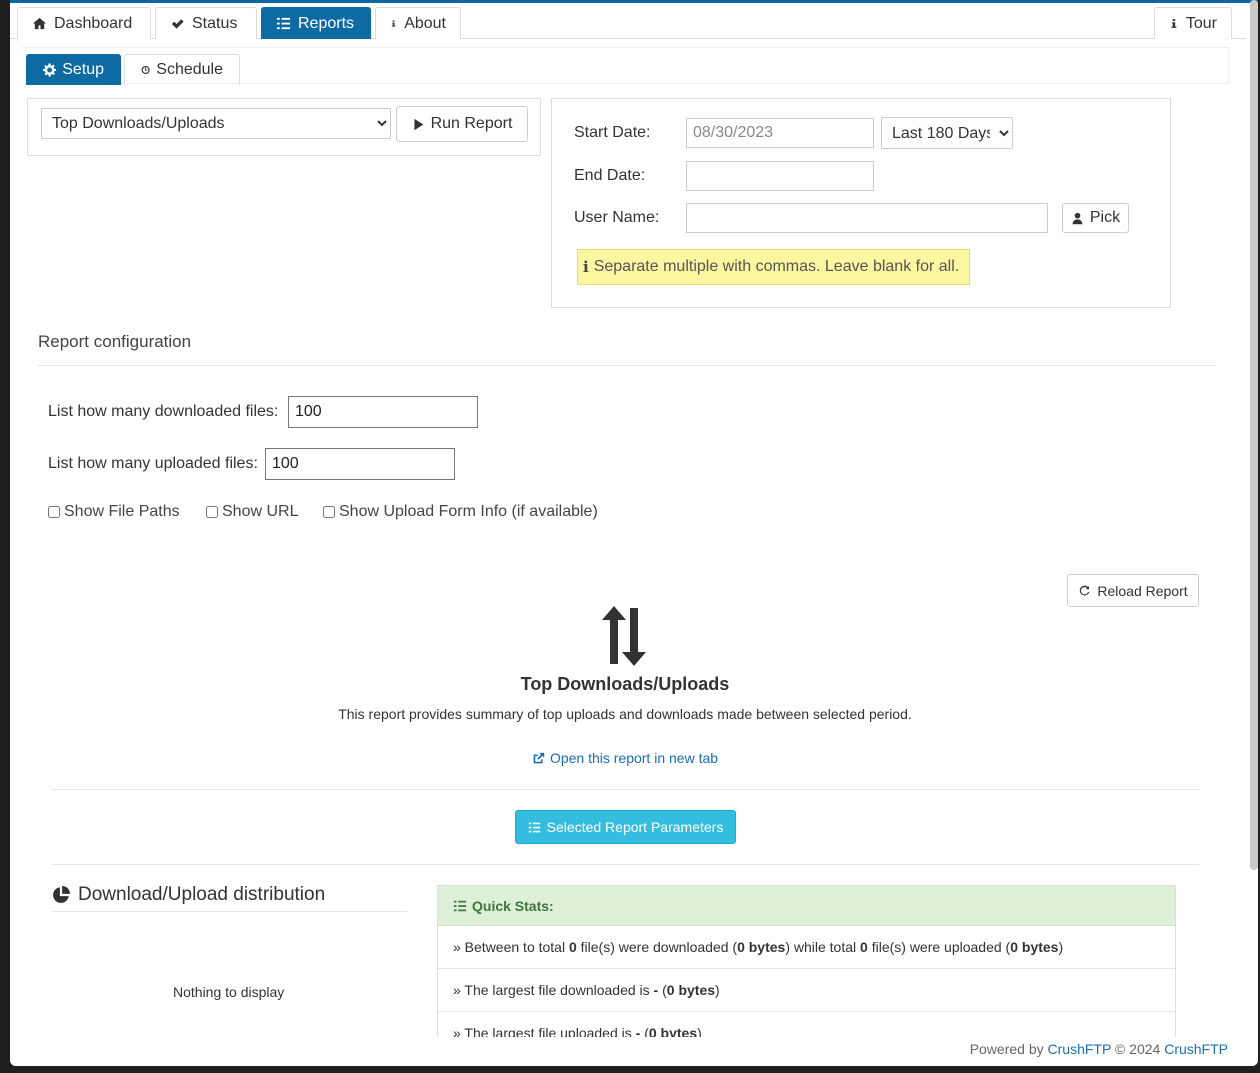  What do you see at coordinates (115, 341) in the screenshot?
I see `report-config-title: Report configuration` at bounding box center [115, 341].